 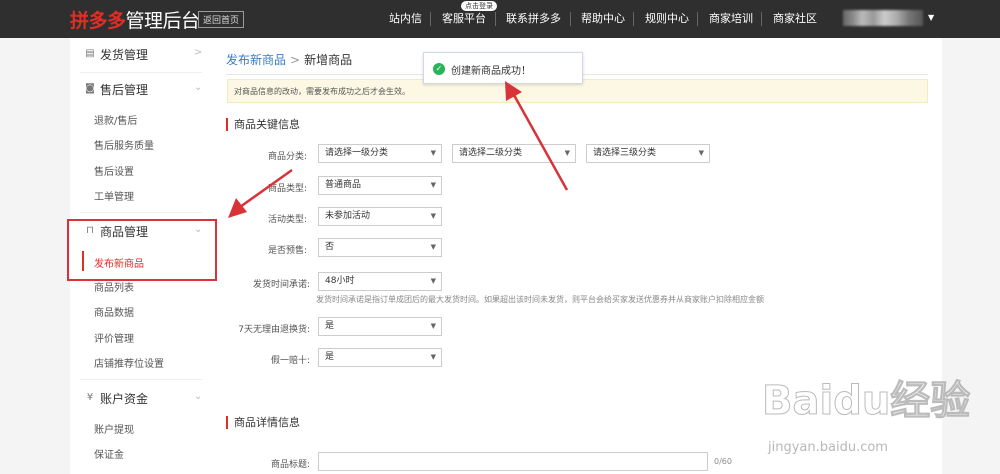 What do you see at coordinates (491, 71) in the screenshot?
I see `toast-message: 创建新商品成功！` at bounding box center [491, 71].